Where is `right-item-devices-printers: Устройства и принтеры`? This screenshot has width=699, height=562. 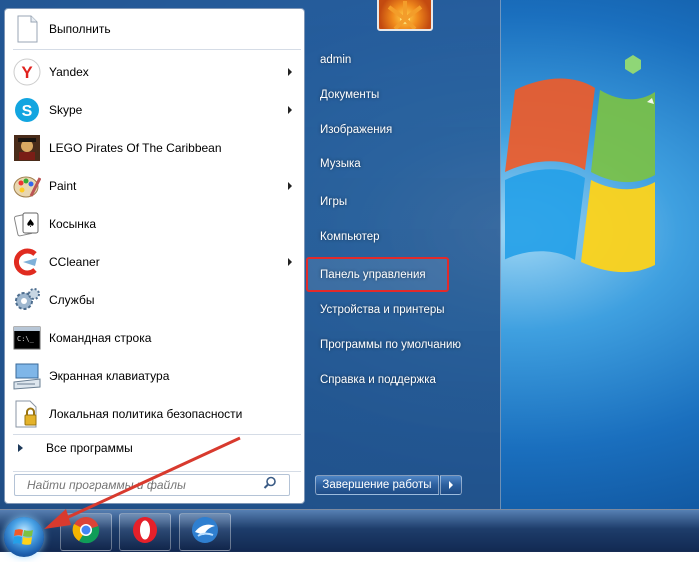 right-item-devices-printers: Устройства и принтеры is located at coordinates (394, 310).